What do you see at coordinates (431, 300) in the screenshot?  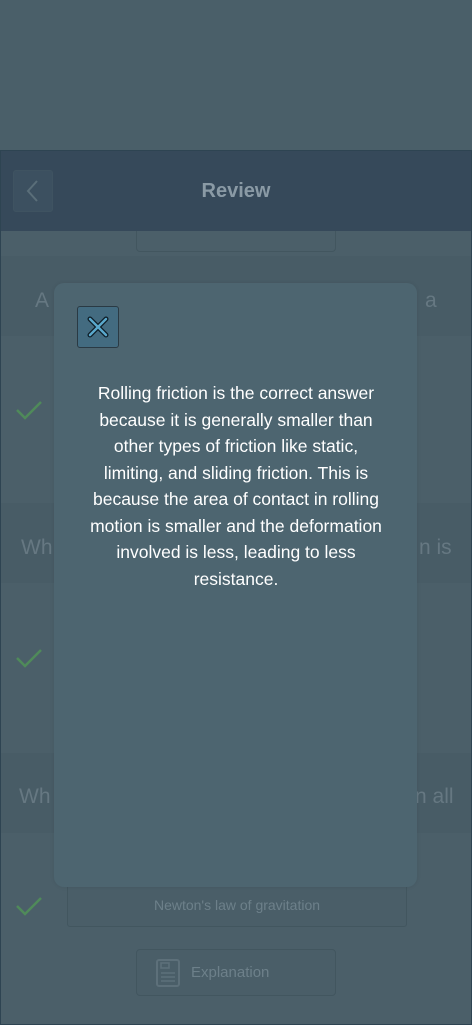 I see `question-1-end: a` at bounding box center [431, 300].